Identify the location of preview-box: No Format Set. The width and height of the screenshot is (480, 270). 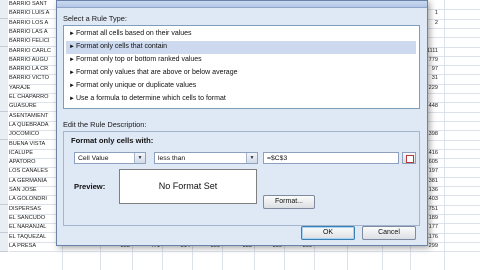
(188, 186).